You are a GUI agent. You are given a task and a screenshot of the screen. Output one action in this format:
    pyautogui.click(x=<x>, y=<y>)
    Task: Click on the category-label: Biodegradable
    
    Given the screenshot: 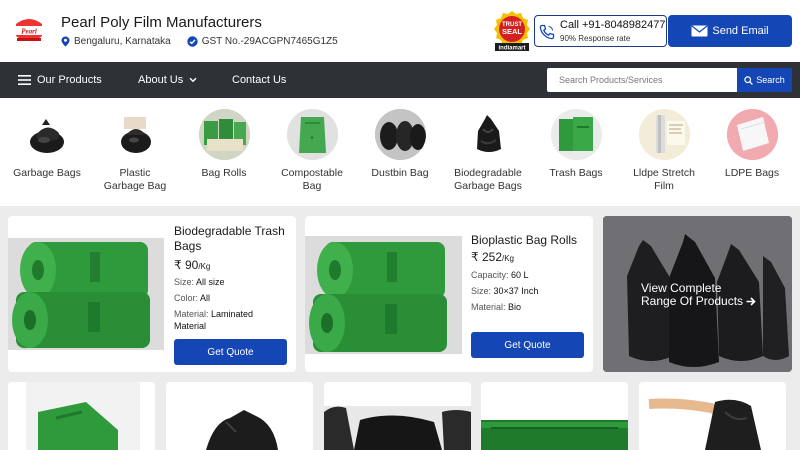 What is the action you would take?
    pyautogui.click(x=488, y=173)
    